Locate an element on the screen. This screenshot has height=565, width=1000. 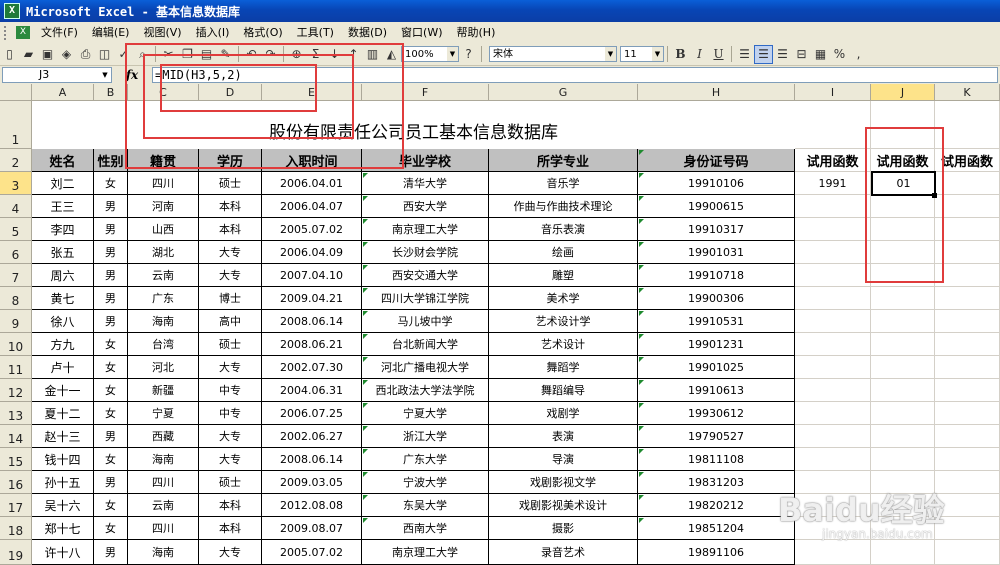
table-cell: 刘二 is located at coordinates (63, 183).